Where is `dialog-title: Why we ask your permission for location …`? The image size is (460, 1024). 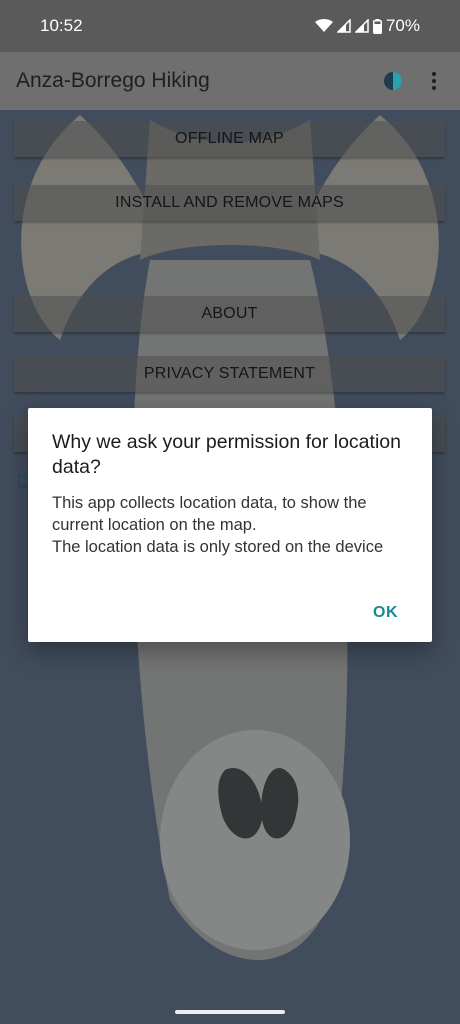 dialog-title: Why we ask your permission for location … is located at coordinates (226, 454).